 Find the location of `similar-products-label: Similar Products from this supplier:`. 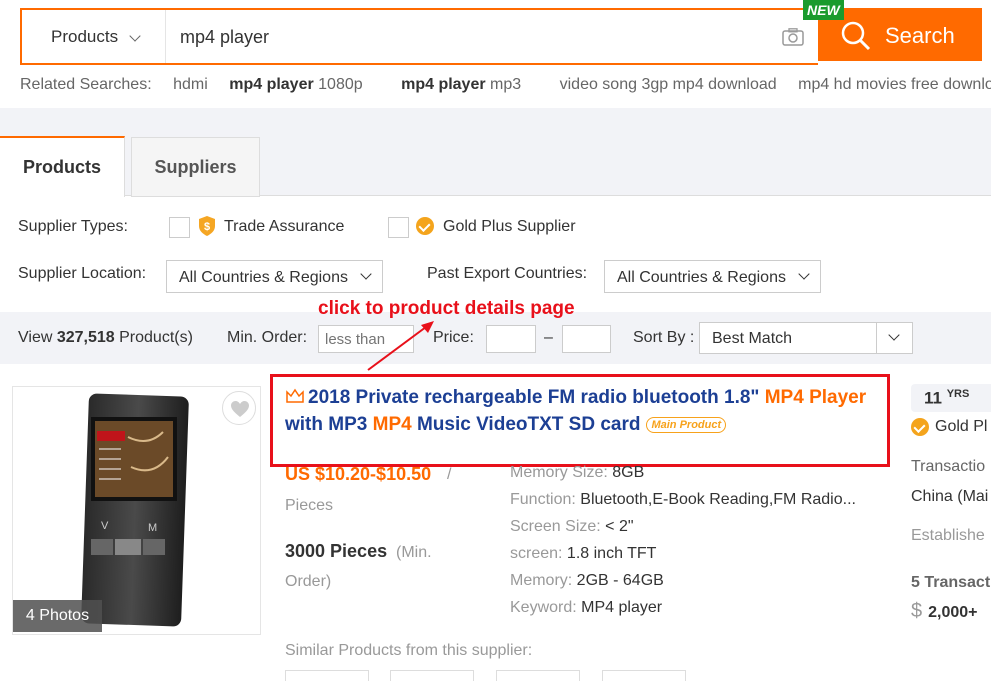

similar-products-label: Similar Products from this supplier: is located at coordinates (409, 650).